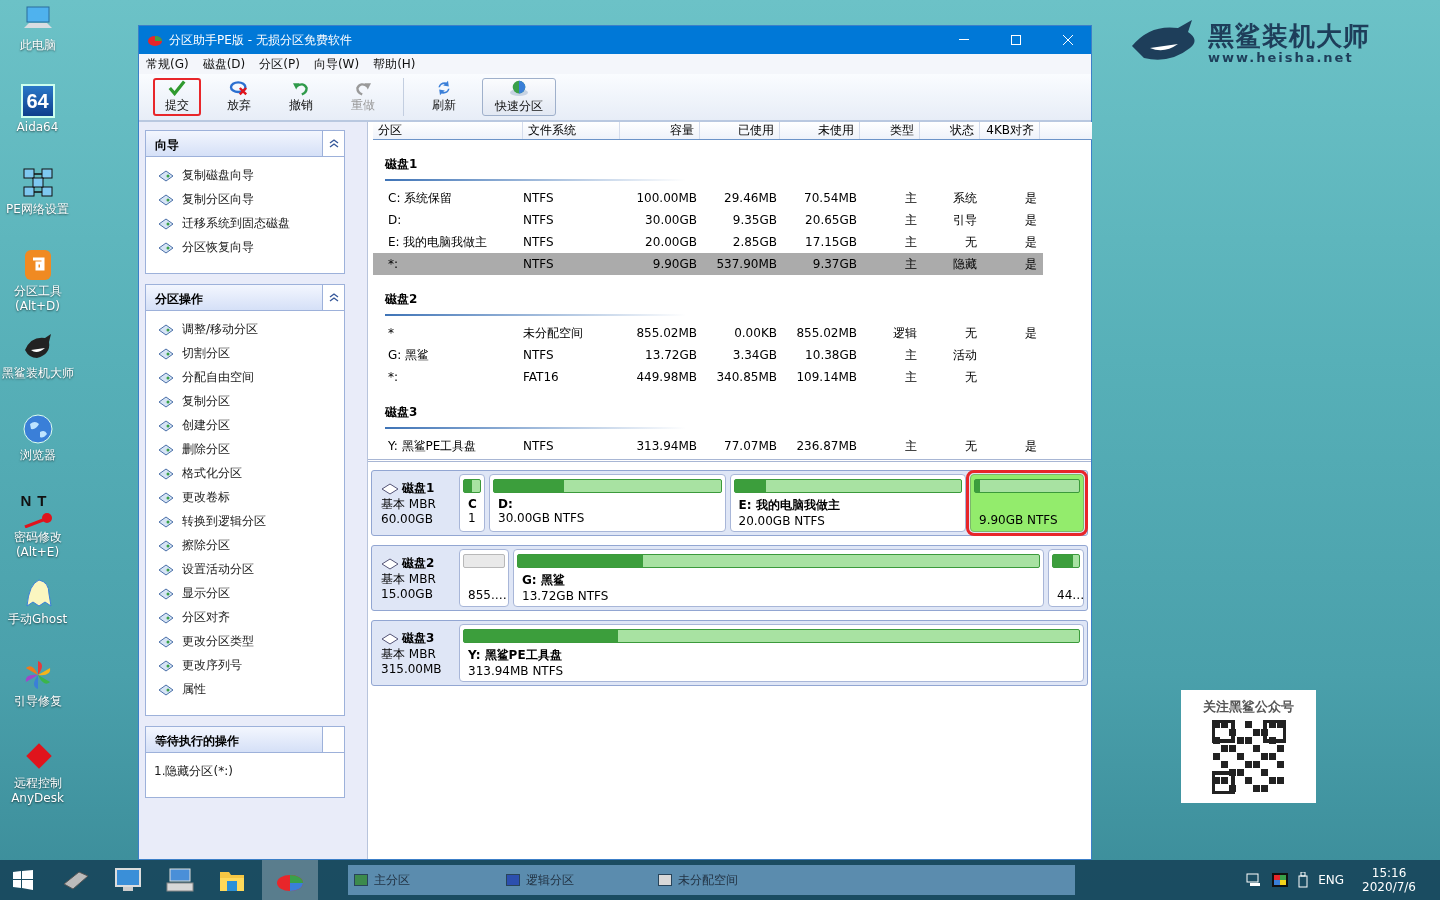  I want to click on panel-title: 等待执行的操作, so click(234, 739).